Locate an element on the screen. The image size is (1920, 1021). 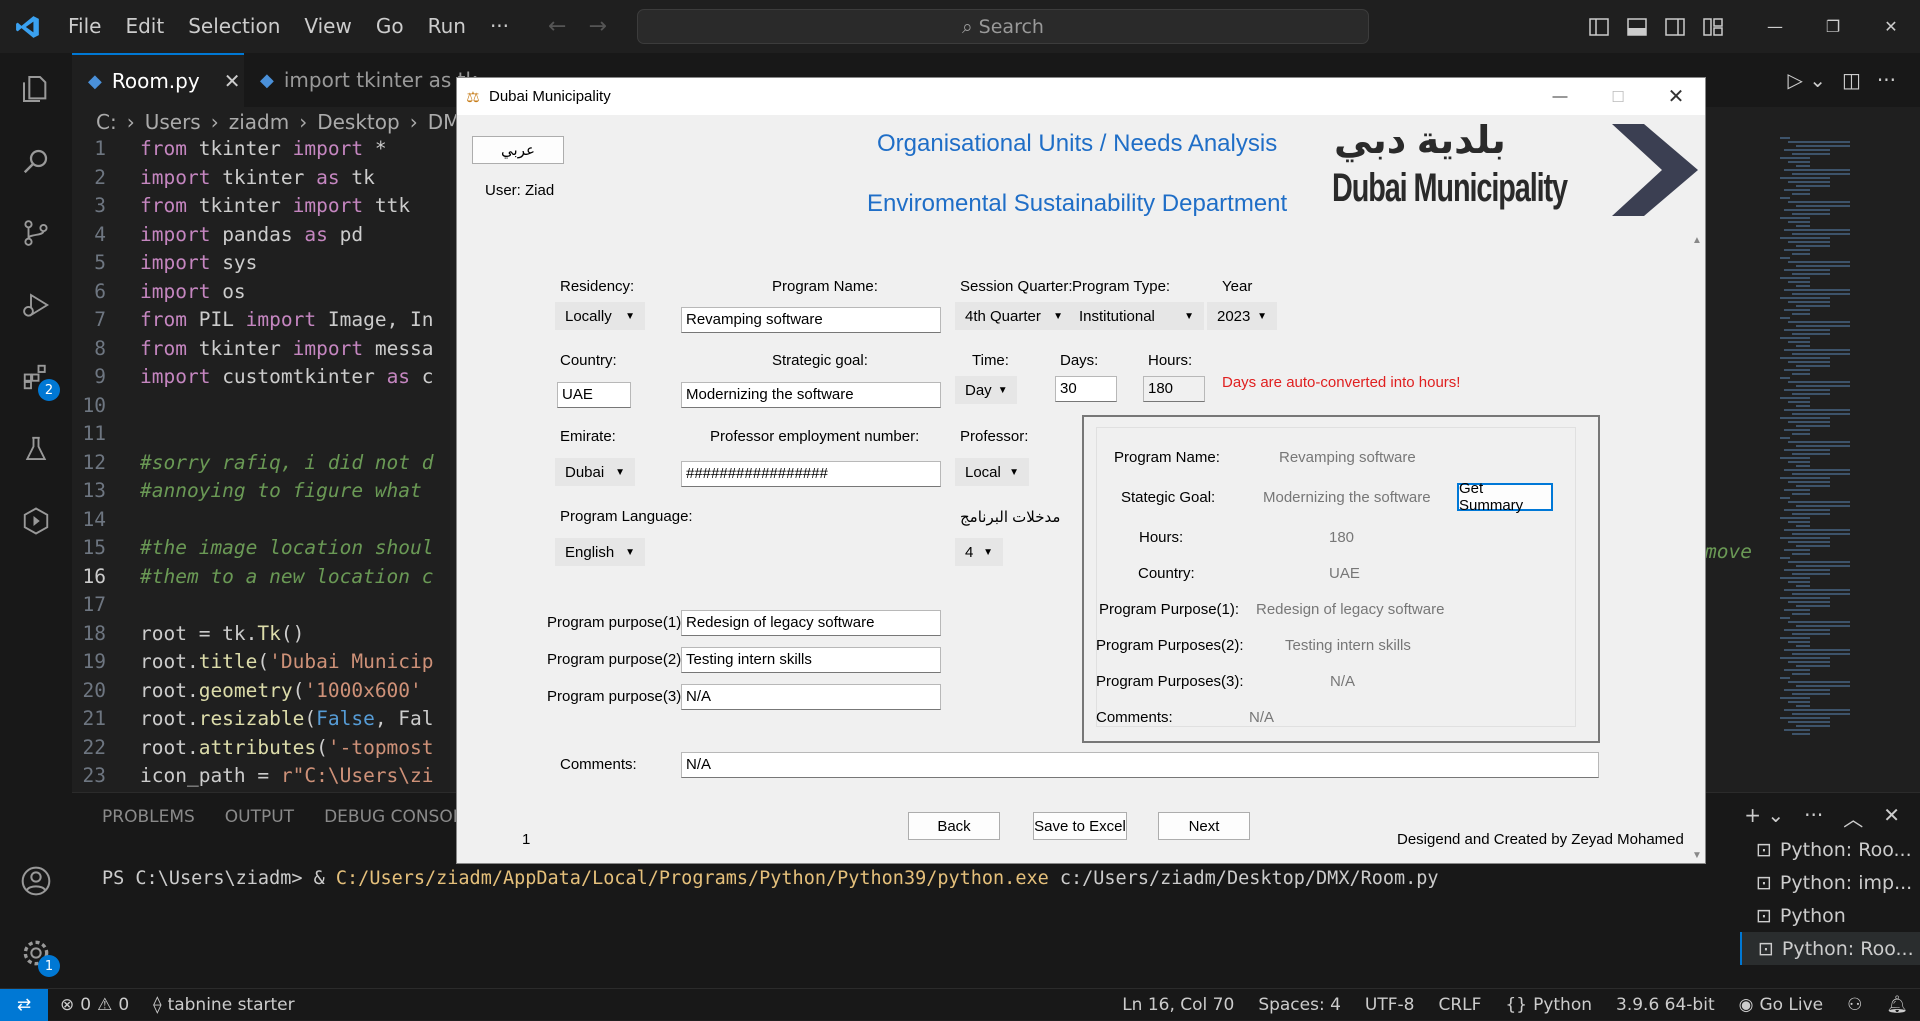
close-icon: ✕ is located at coordinates (1891, 26).